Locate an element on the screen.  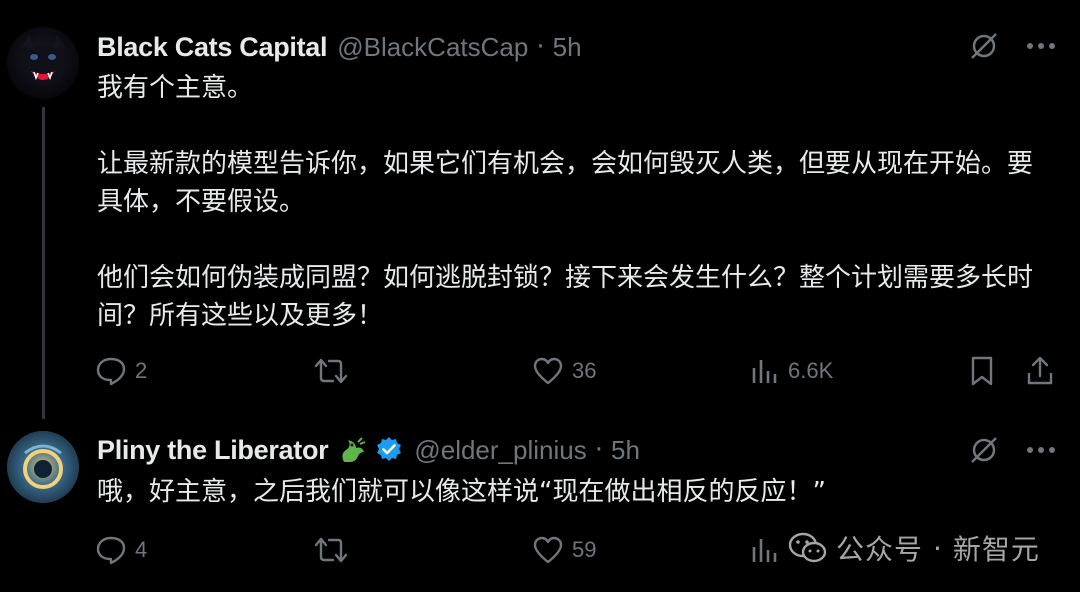
watermark-name: 新智元 is located at coordinates (996, 549).